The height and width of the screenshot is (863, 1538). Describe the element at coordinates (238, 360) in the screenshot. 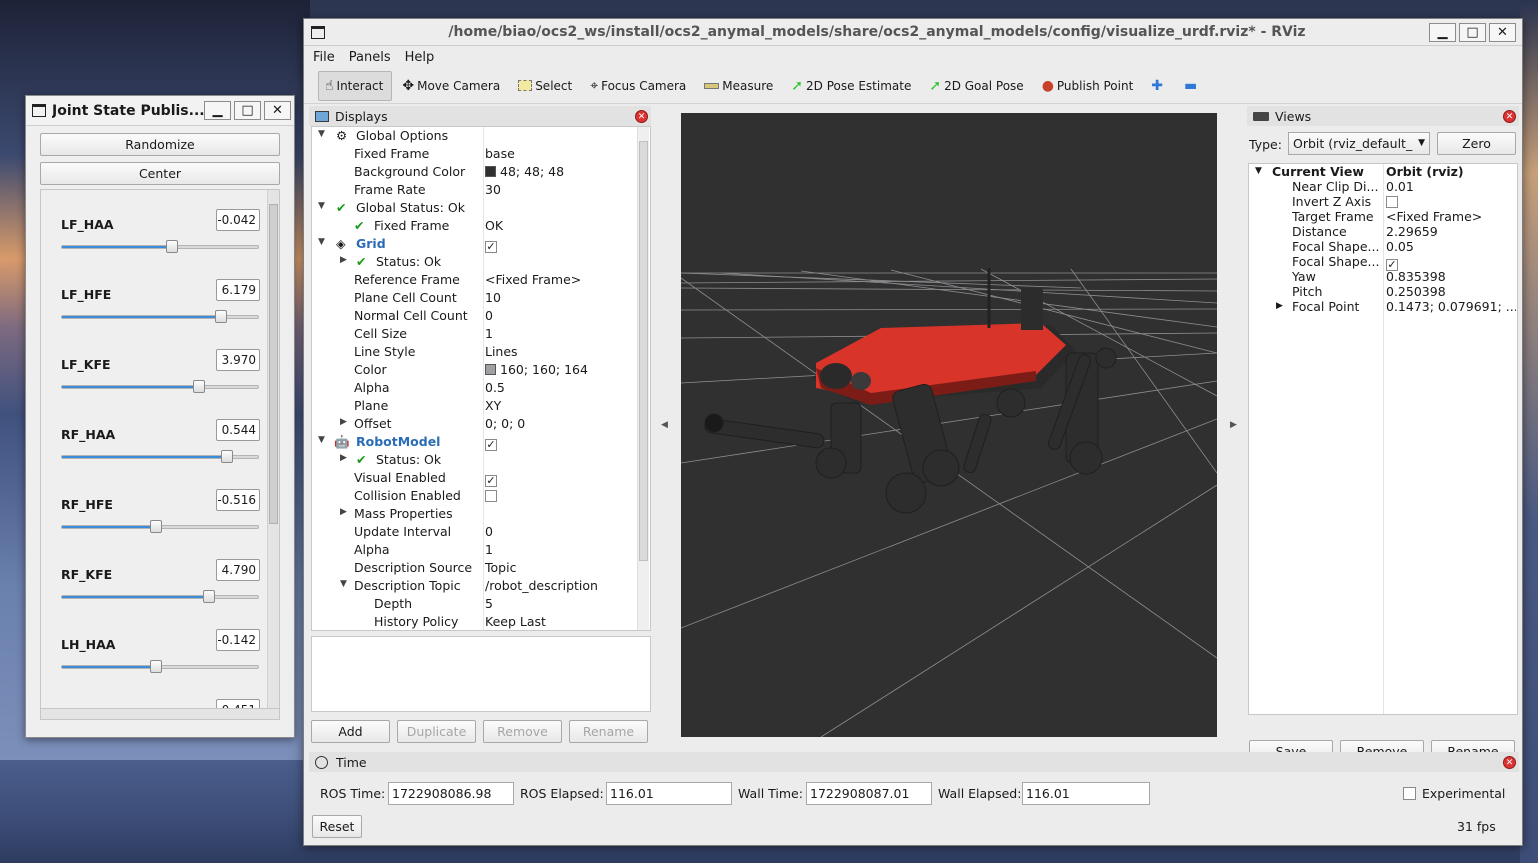

I see `joint-value-field: 3.970` at that location.